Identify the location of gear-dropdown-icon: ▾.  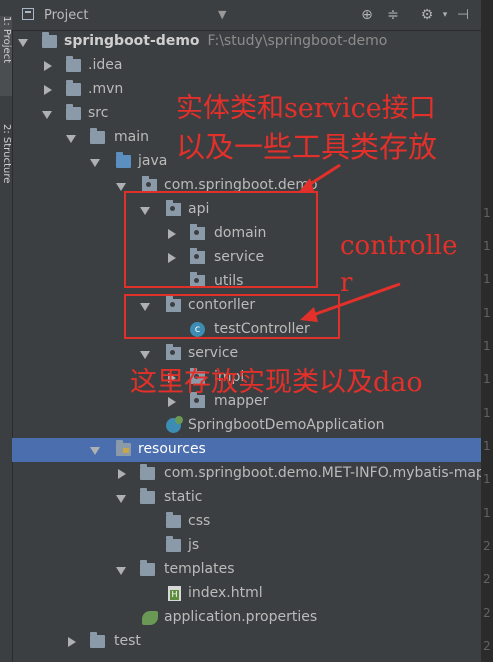
(445, 15).